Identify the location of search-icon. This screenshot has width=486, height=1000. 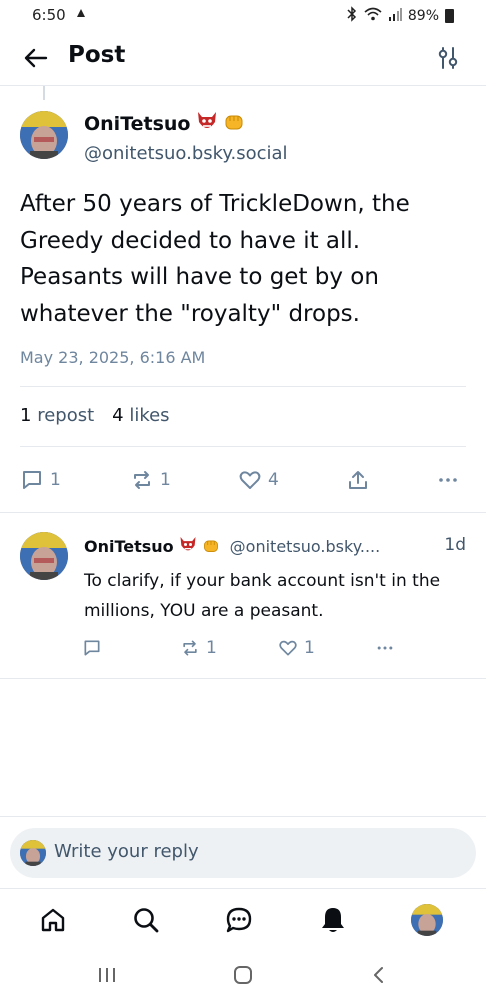
(146, 920).